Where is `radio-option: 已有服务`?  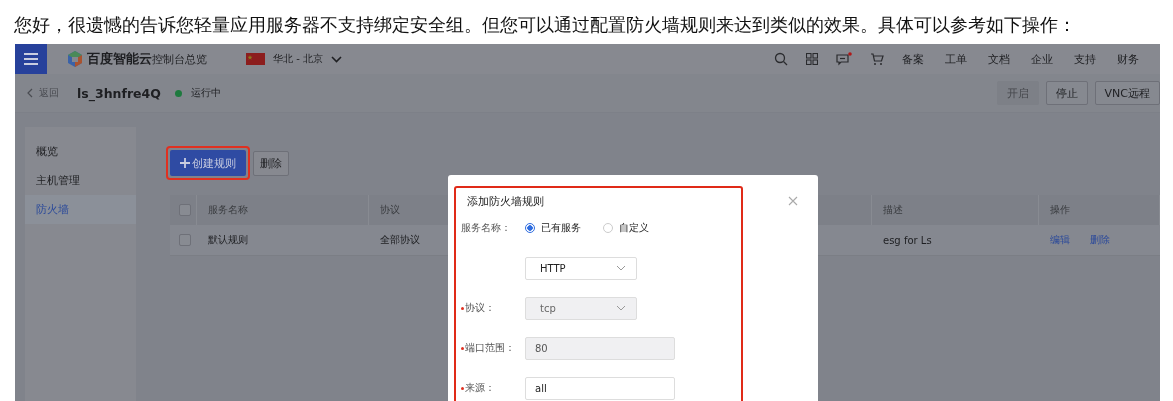 radio-option: 已有服务 is located at coordinates (553, 228).